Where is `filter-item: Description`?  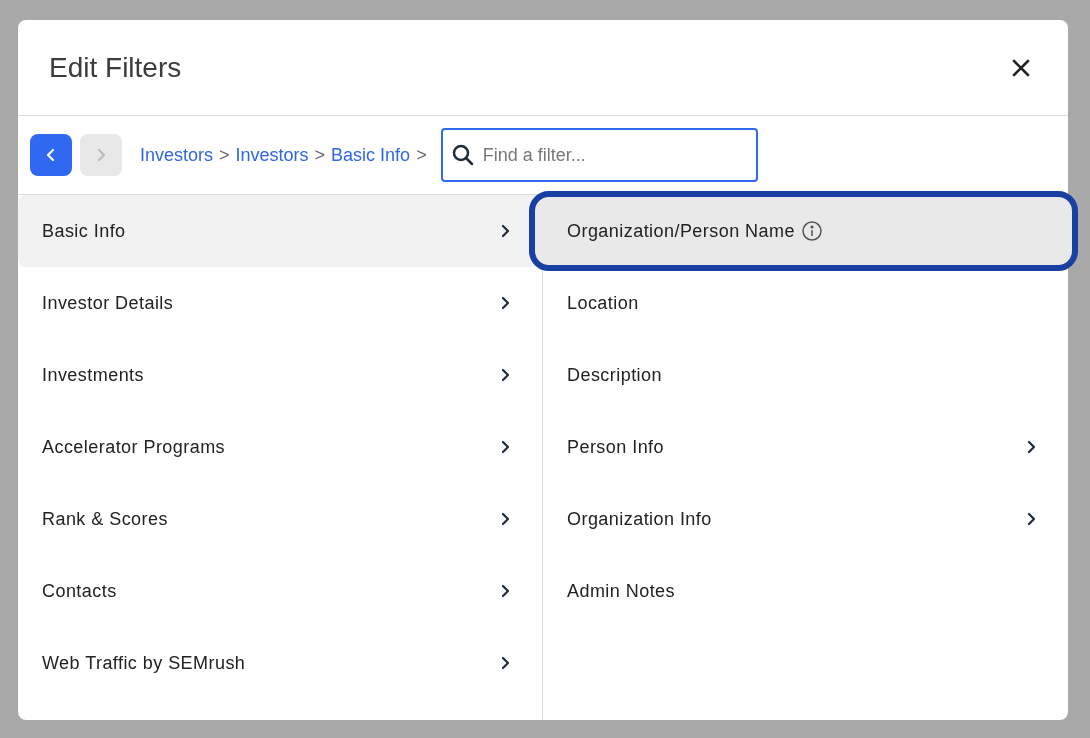 filter-item: Description is located at coordinates (805, 375).